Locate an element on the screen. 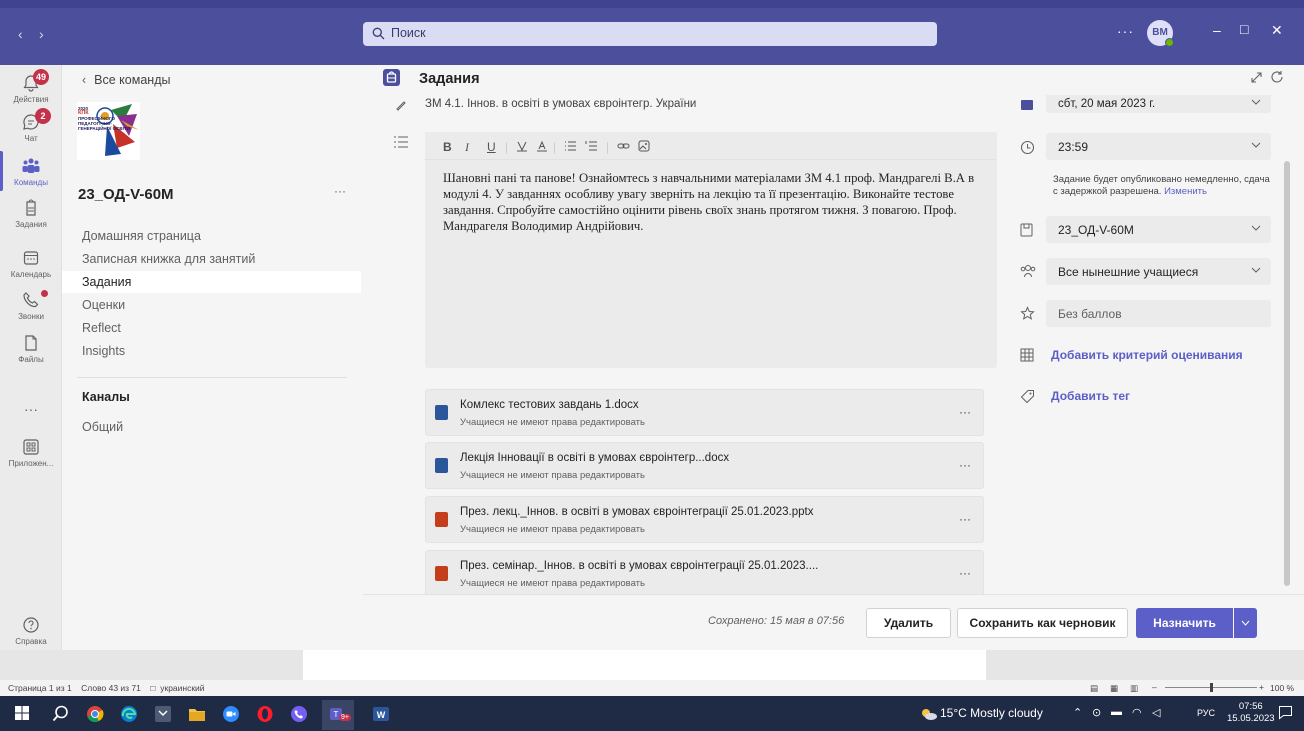 This screenshot has width=1304, height=731. more-apps-icon: ··· is located at coordinates (31, 409).